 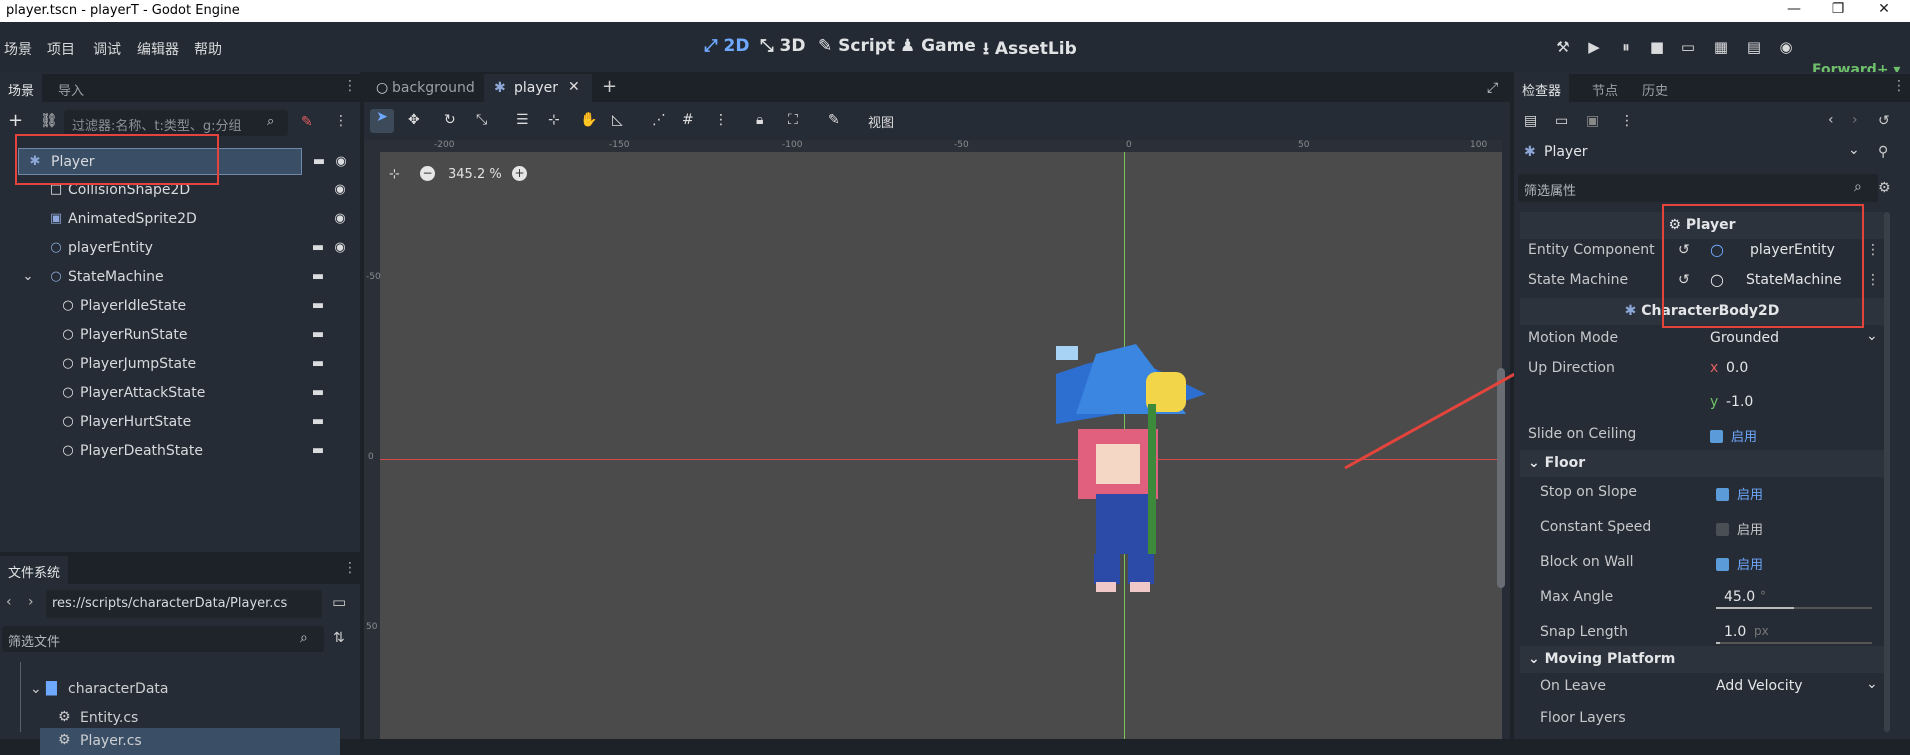 I want to click on tab-inspector: 检查器, so click(x=1542, y=88).